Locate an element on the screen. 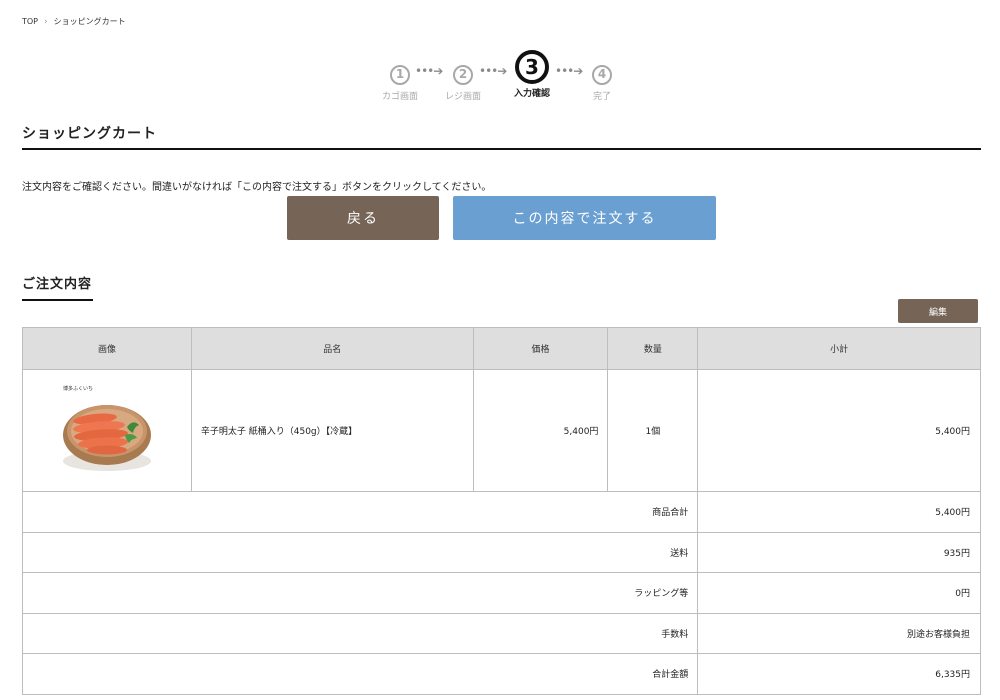 This screenshot has height=700, width=1000. summary-row-fee: 手数料 別途お客様負担 is located at coordinates (501, 633).